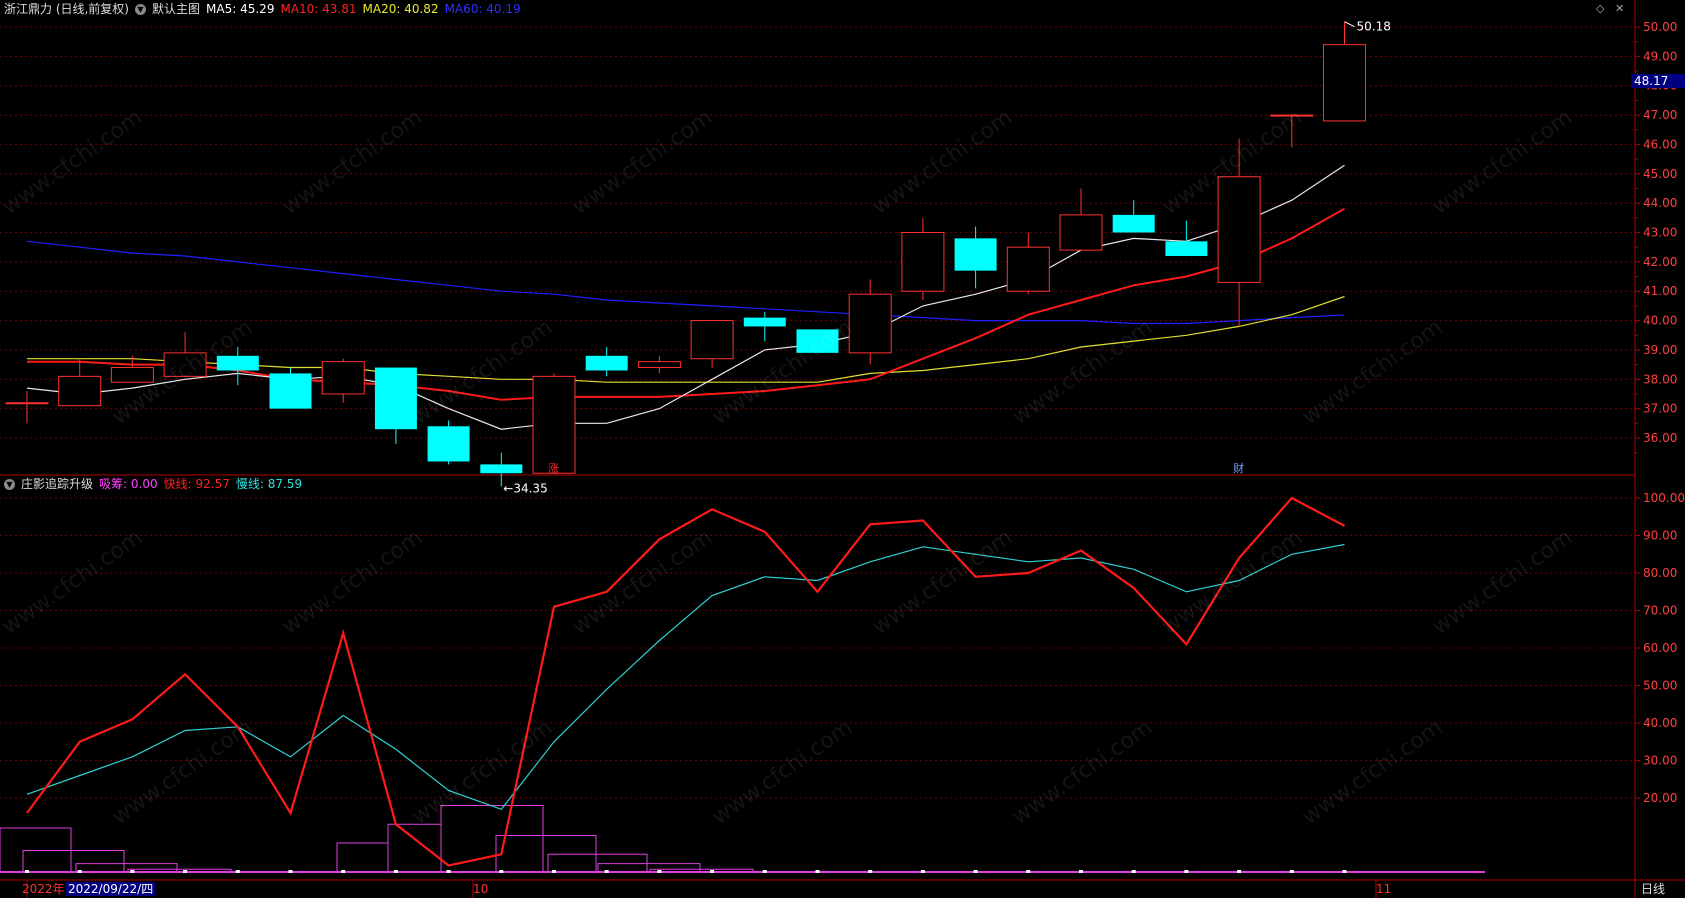  I want to click on year-label: 2022年, so click(43, 889).